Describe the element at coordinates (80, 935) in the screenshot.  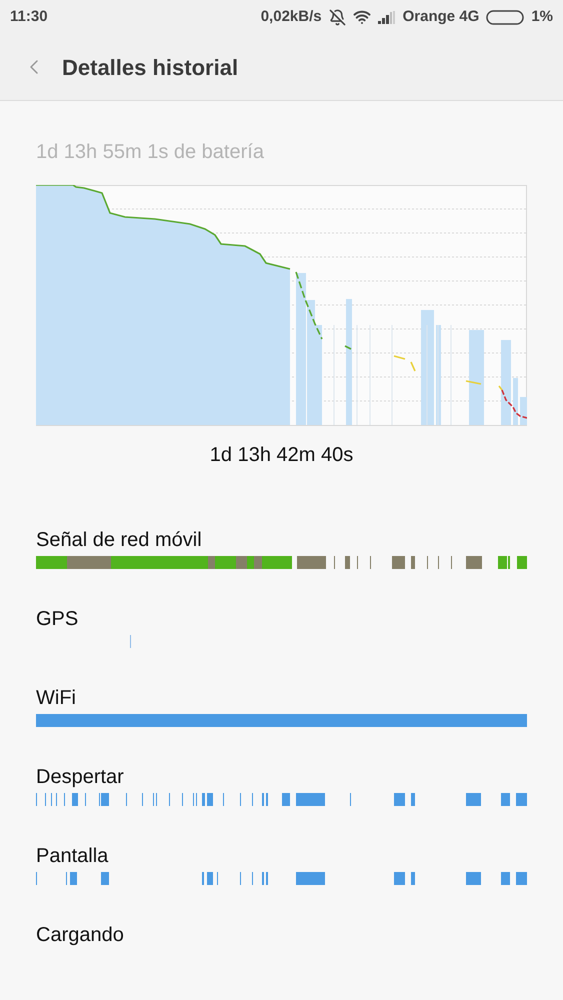
I see `history-label: Cargando` at that location.